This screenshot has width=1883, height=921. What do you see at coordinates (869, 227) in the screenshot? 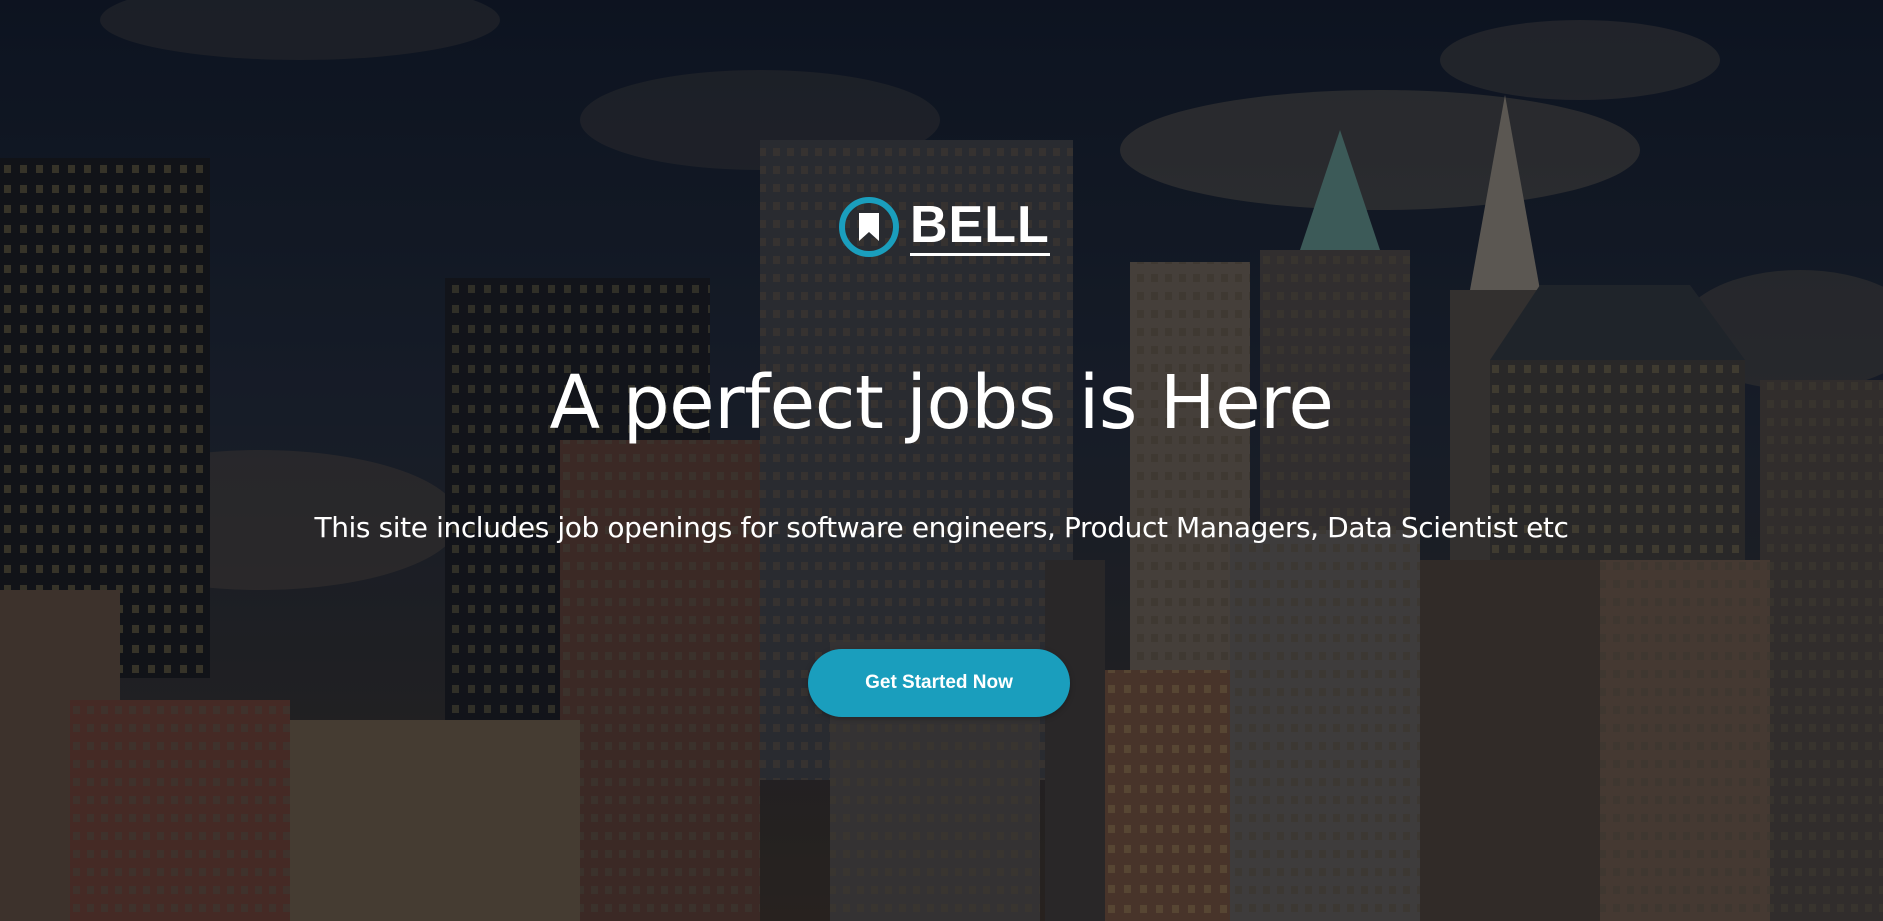
I see `bookmark-circle-icon` at bounding box center [869, 227].